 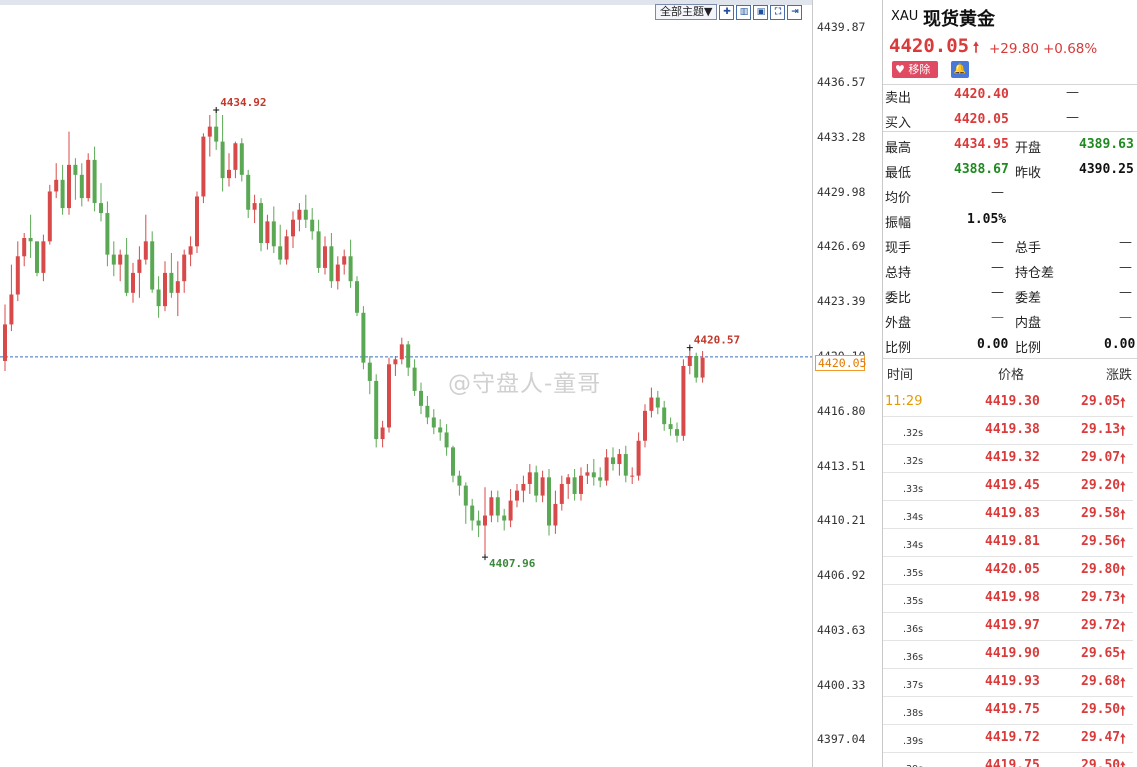 I want to click on y-tick-label: 4416.80, so click(x=841, y=410).